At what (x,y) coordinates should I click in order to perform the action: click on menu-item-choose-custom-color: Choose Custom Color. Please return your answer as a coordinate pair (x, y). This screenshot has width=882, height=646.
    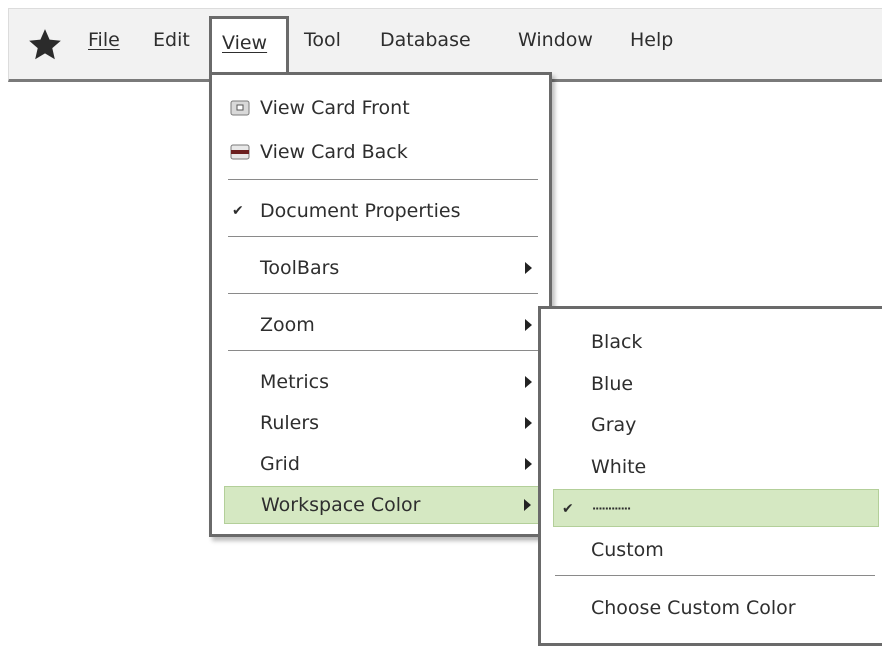
    Looking at the image, I should click on (716, 608).